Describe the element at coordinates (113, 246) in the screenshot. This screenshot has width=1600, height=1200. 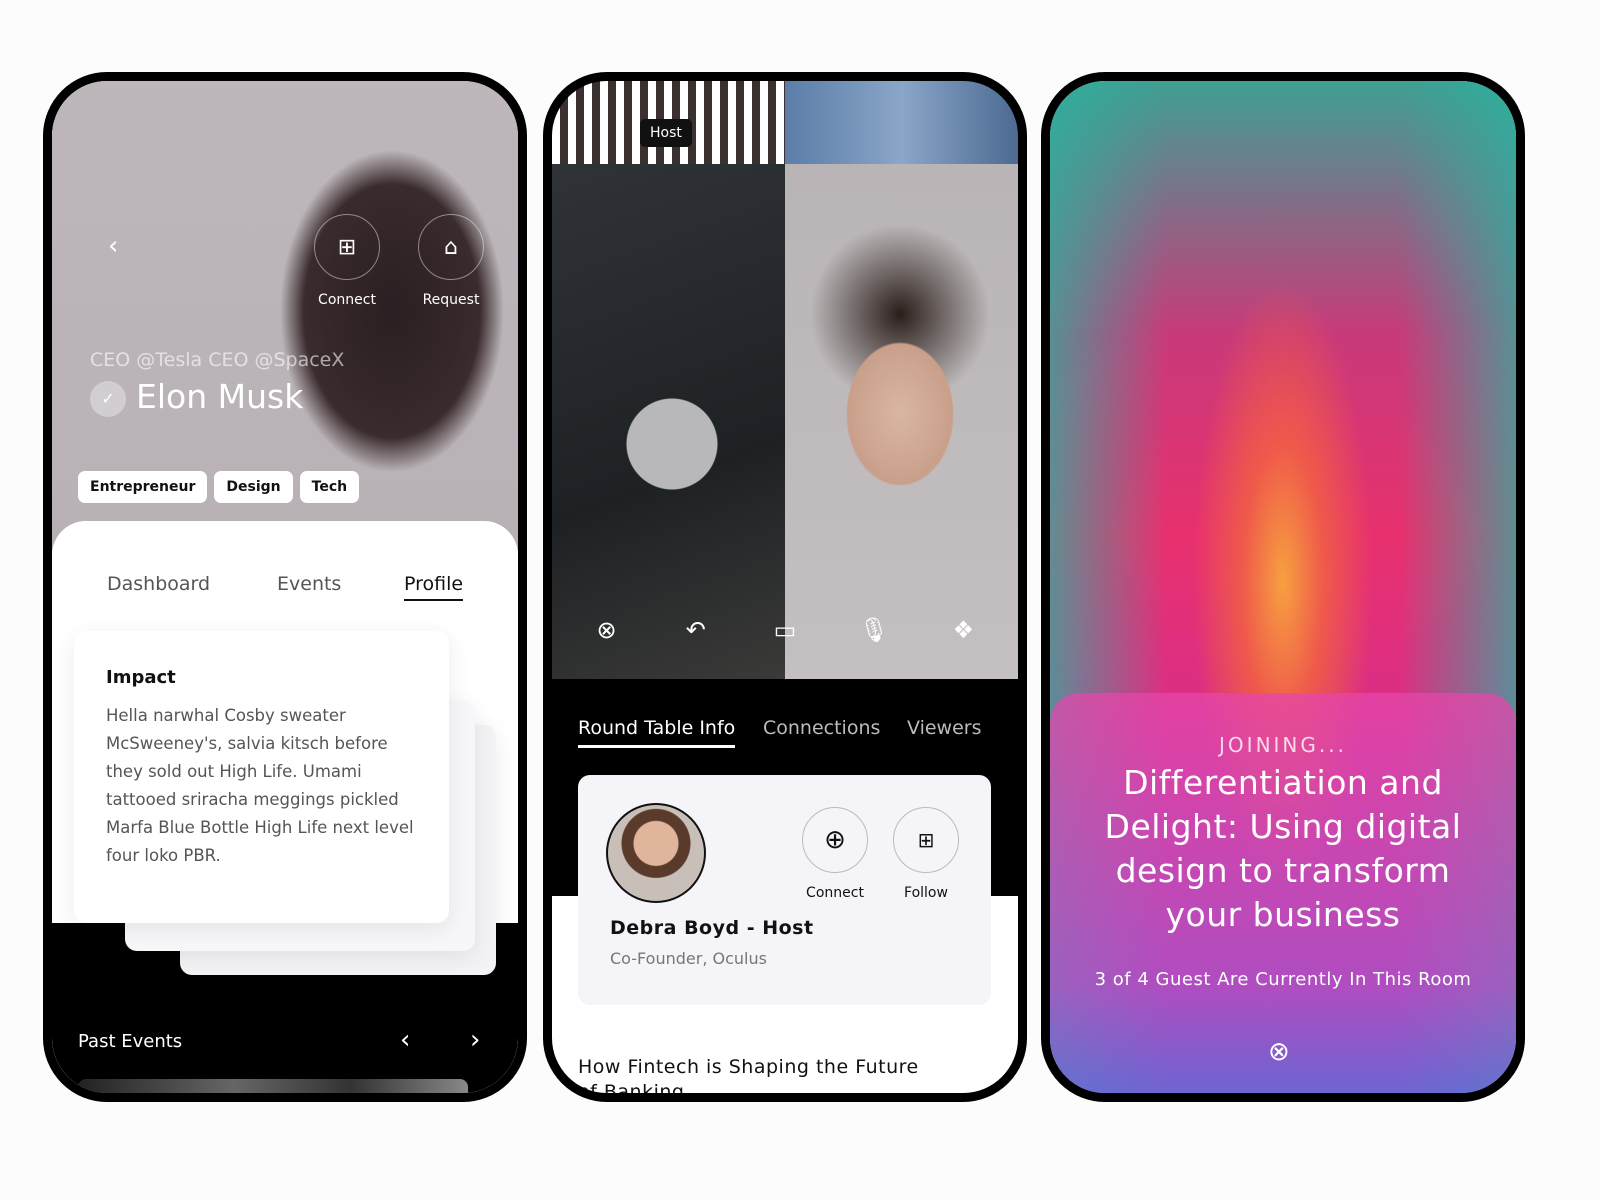
I see `back-button: ‹` at that location.